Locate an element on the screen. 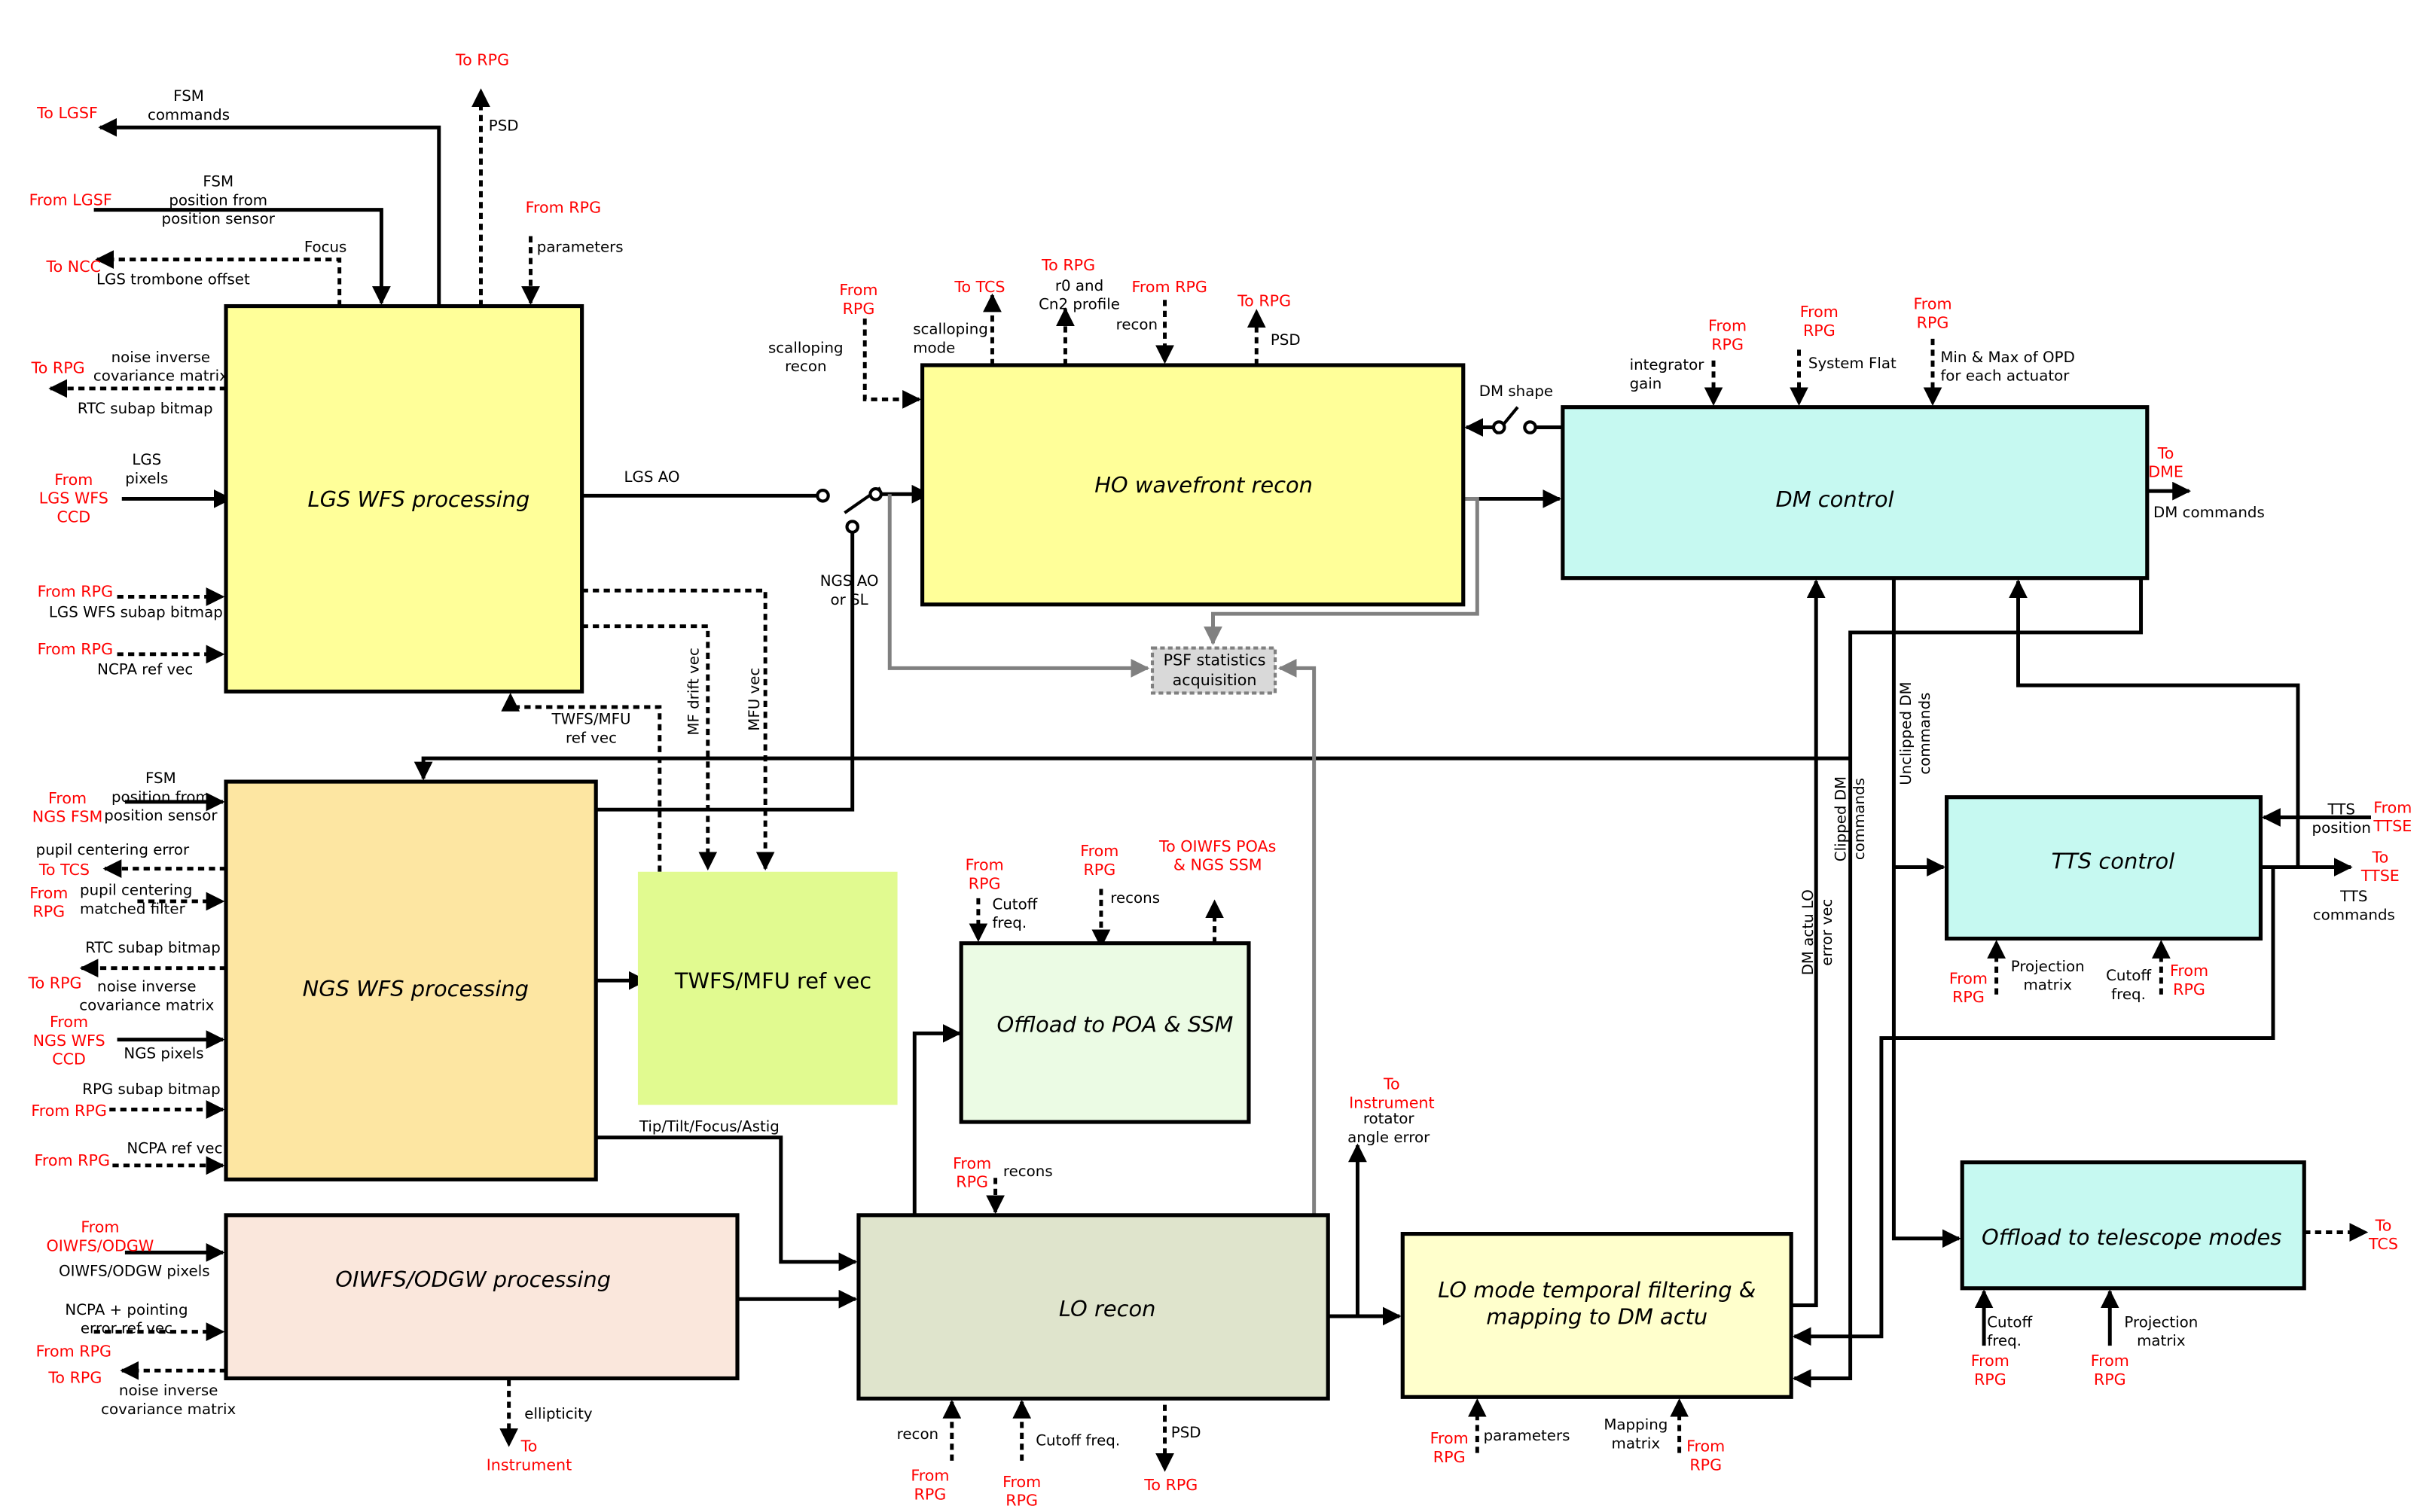 This screenshot has height=1512, width=2426. signal-label-ncpa-lgs: NCPA ref vec is located at coordinates (145, 669).